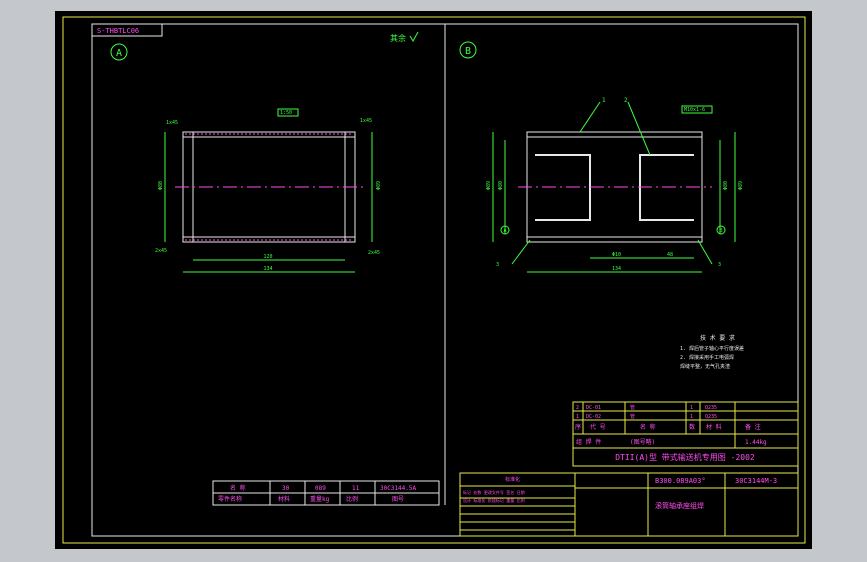 The width and height of the screenshot is (867, 562). I want to click on weld-left-text: 3, so click(497, 265).